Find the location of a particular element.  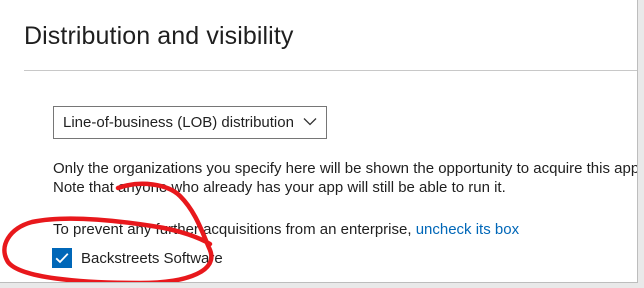

distribution-dropdown: Line-of-business (LOB) distribution is located at coordinates (190, 122).